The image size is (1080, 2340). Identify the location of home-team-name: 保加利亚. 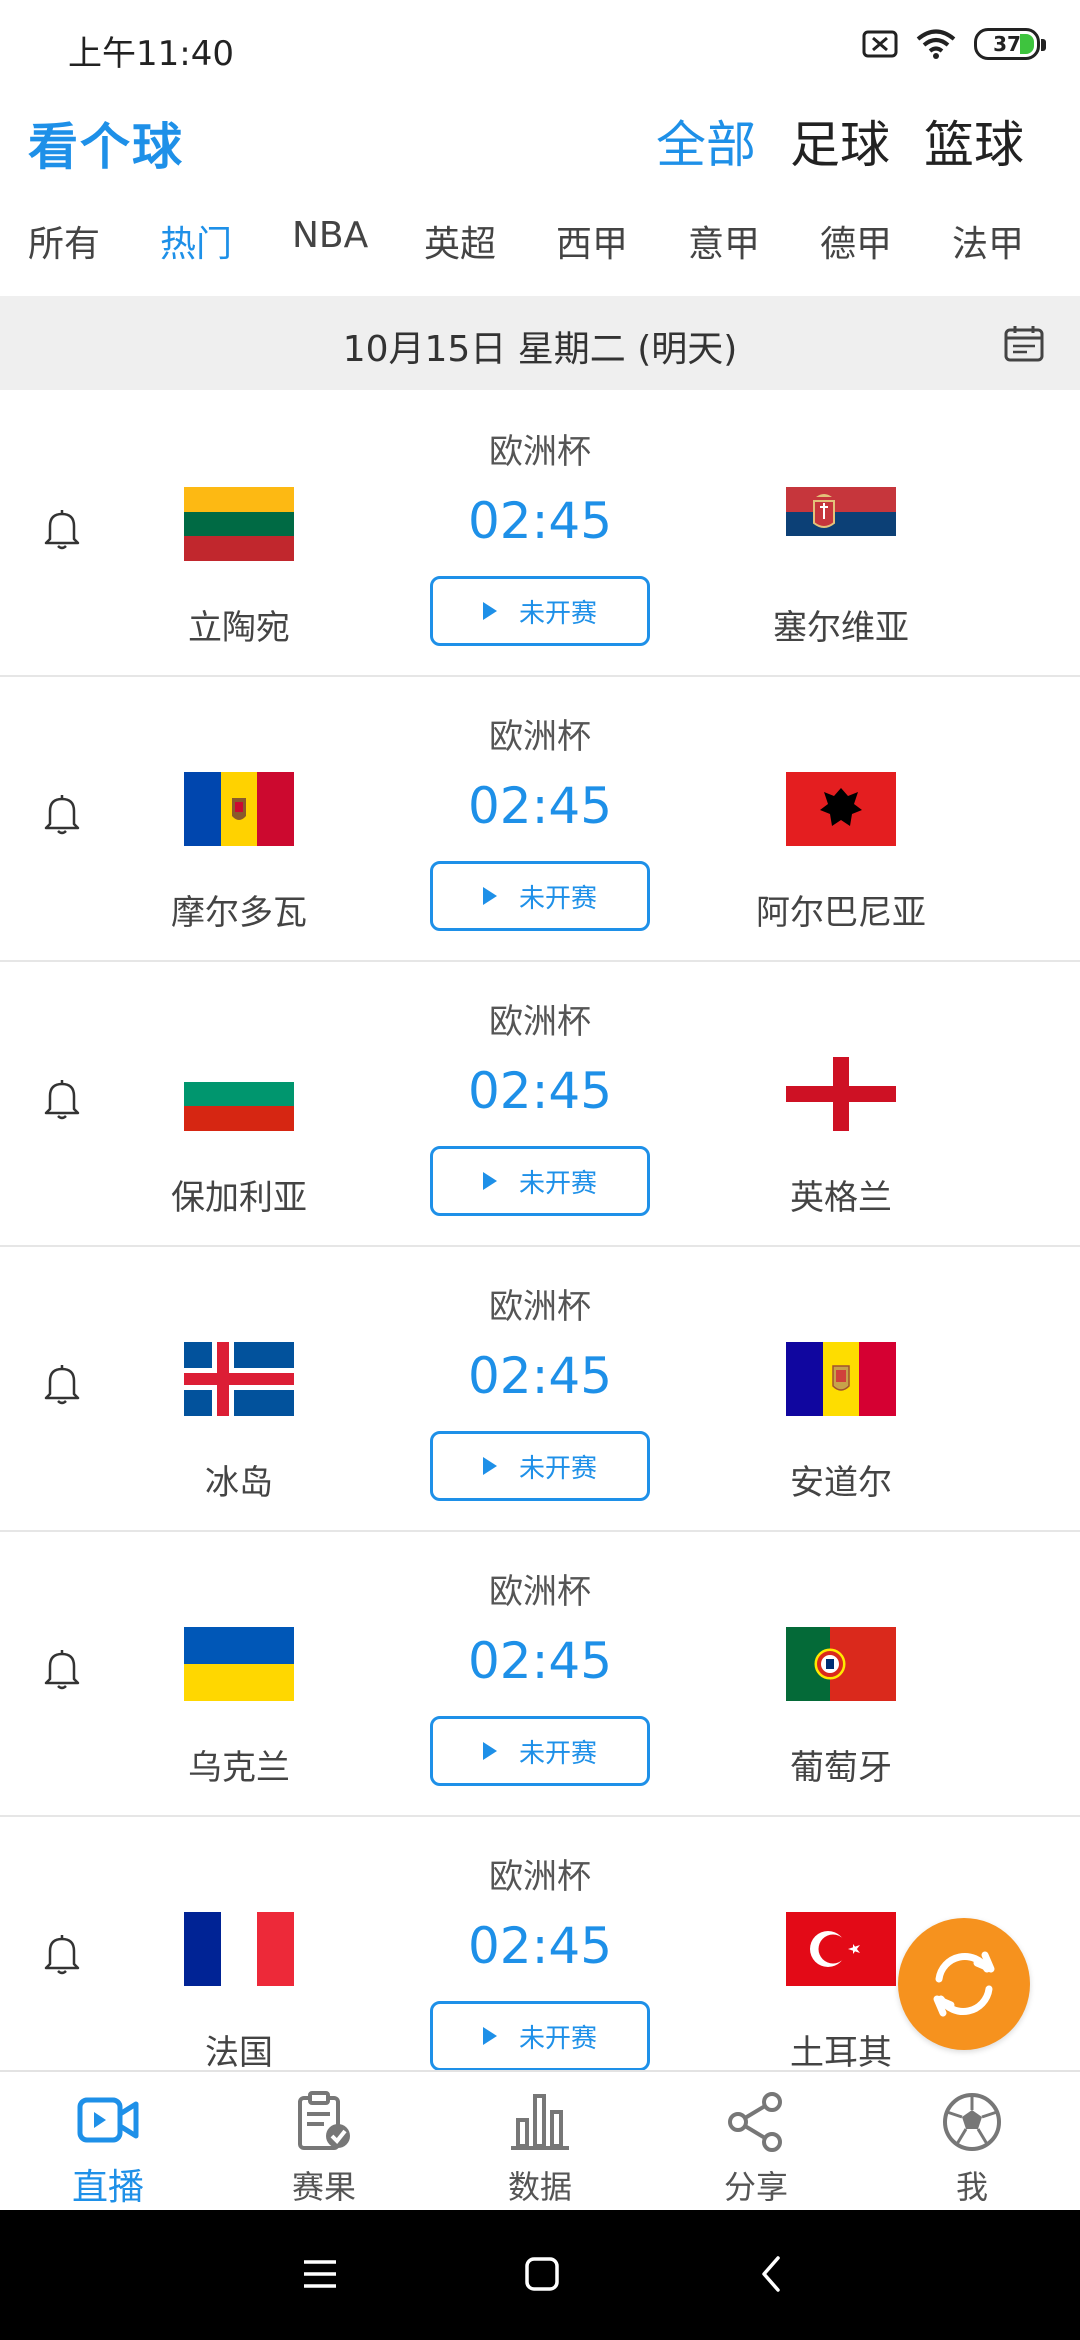
(239, 1198).